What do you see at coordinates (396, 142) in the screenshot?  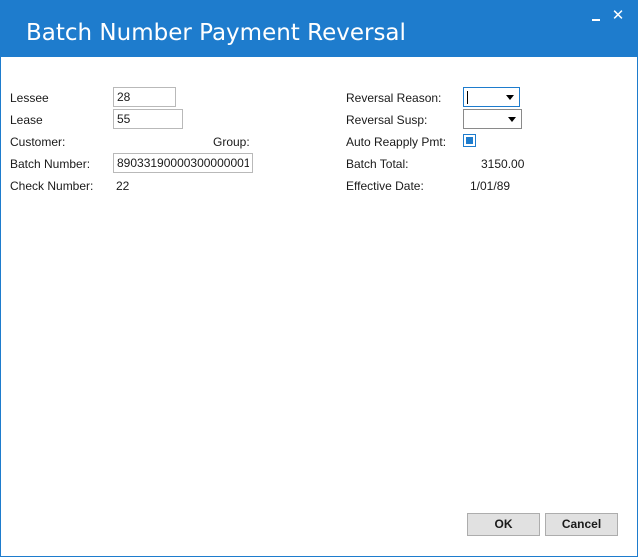 I see `auto-reapply-label: Auto Reapply Pmt:` at bounding box center [396, 142].